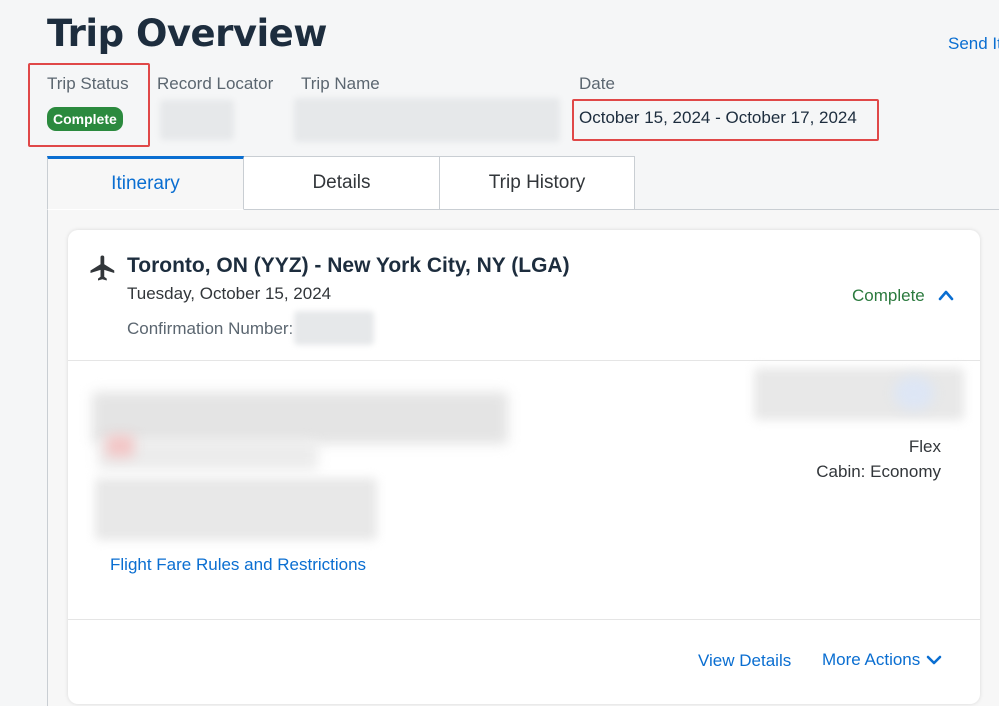 The height and width of the screenshot is (706, 999). I want to click on panel-border, so click(47, 457).